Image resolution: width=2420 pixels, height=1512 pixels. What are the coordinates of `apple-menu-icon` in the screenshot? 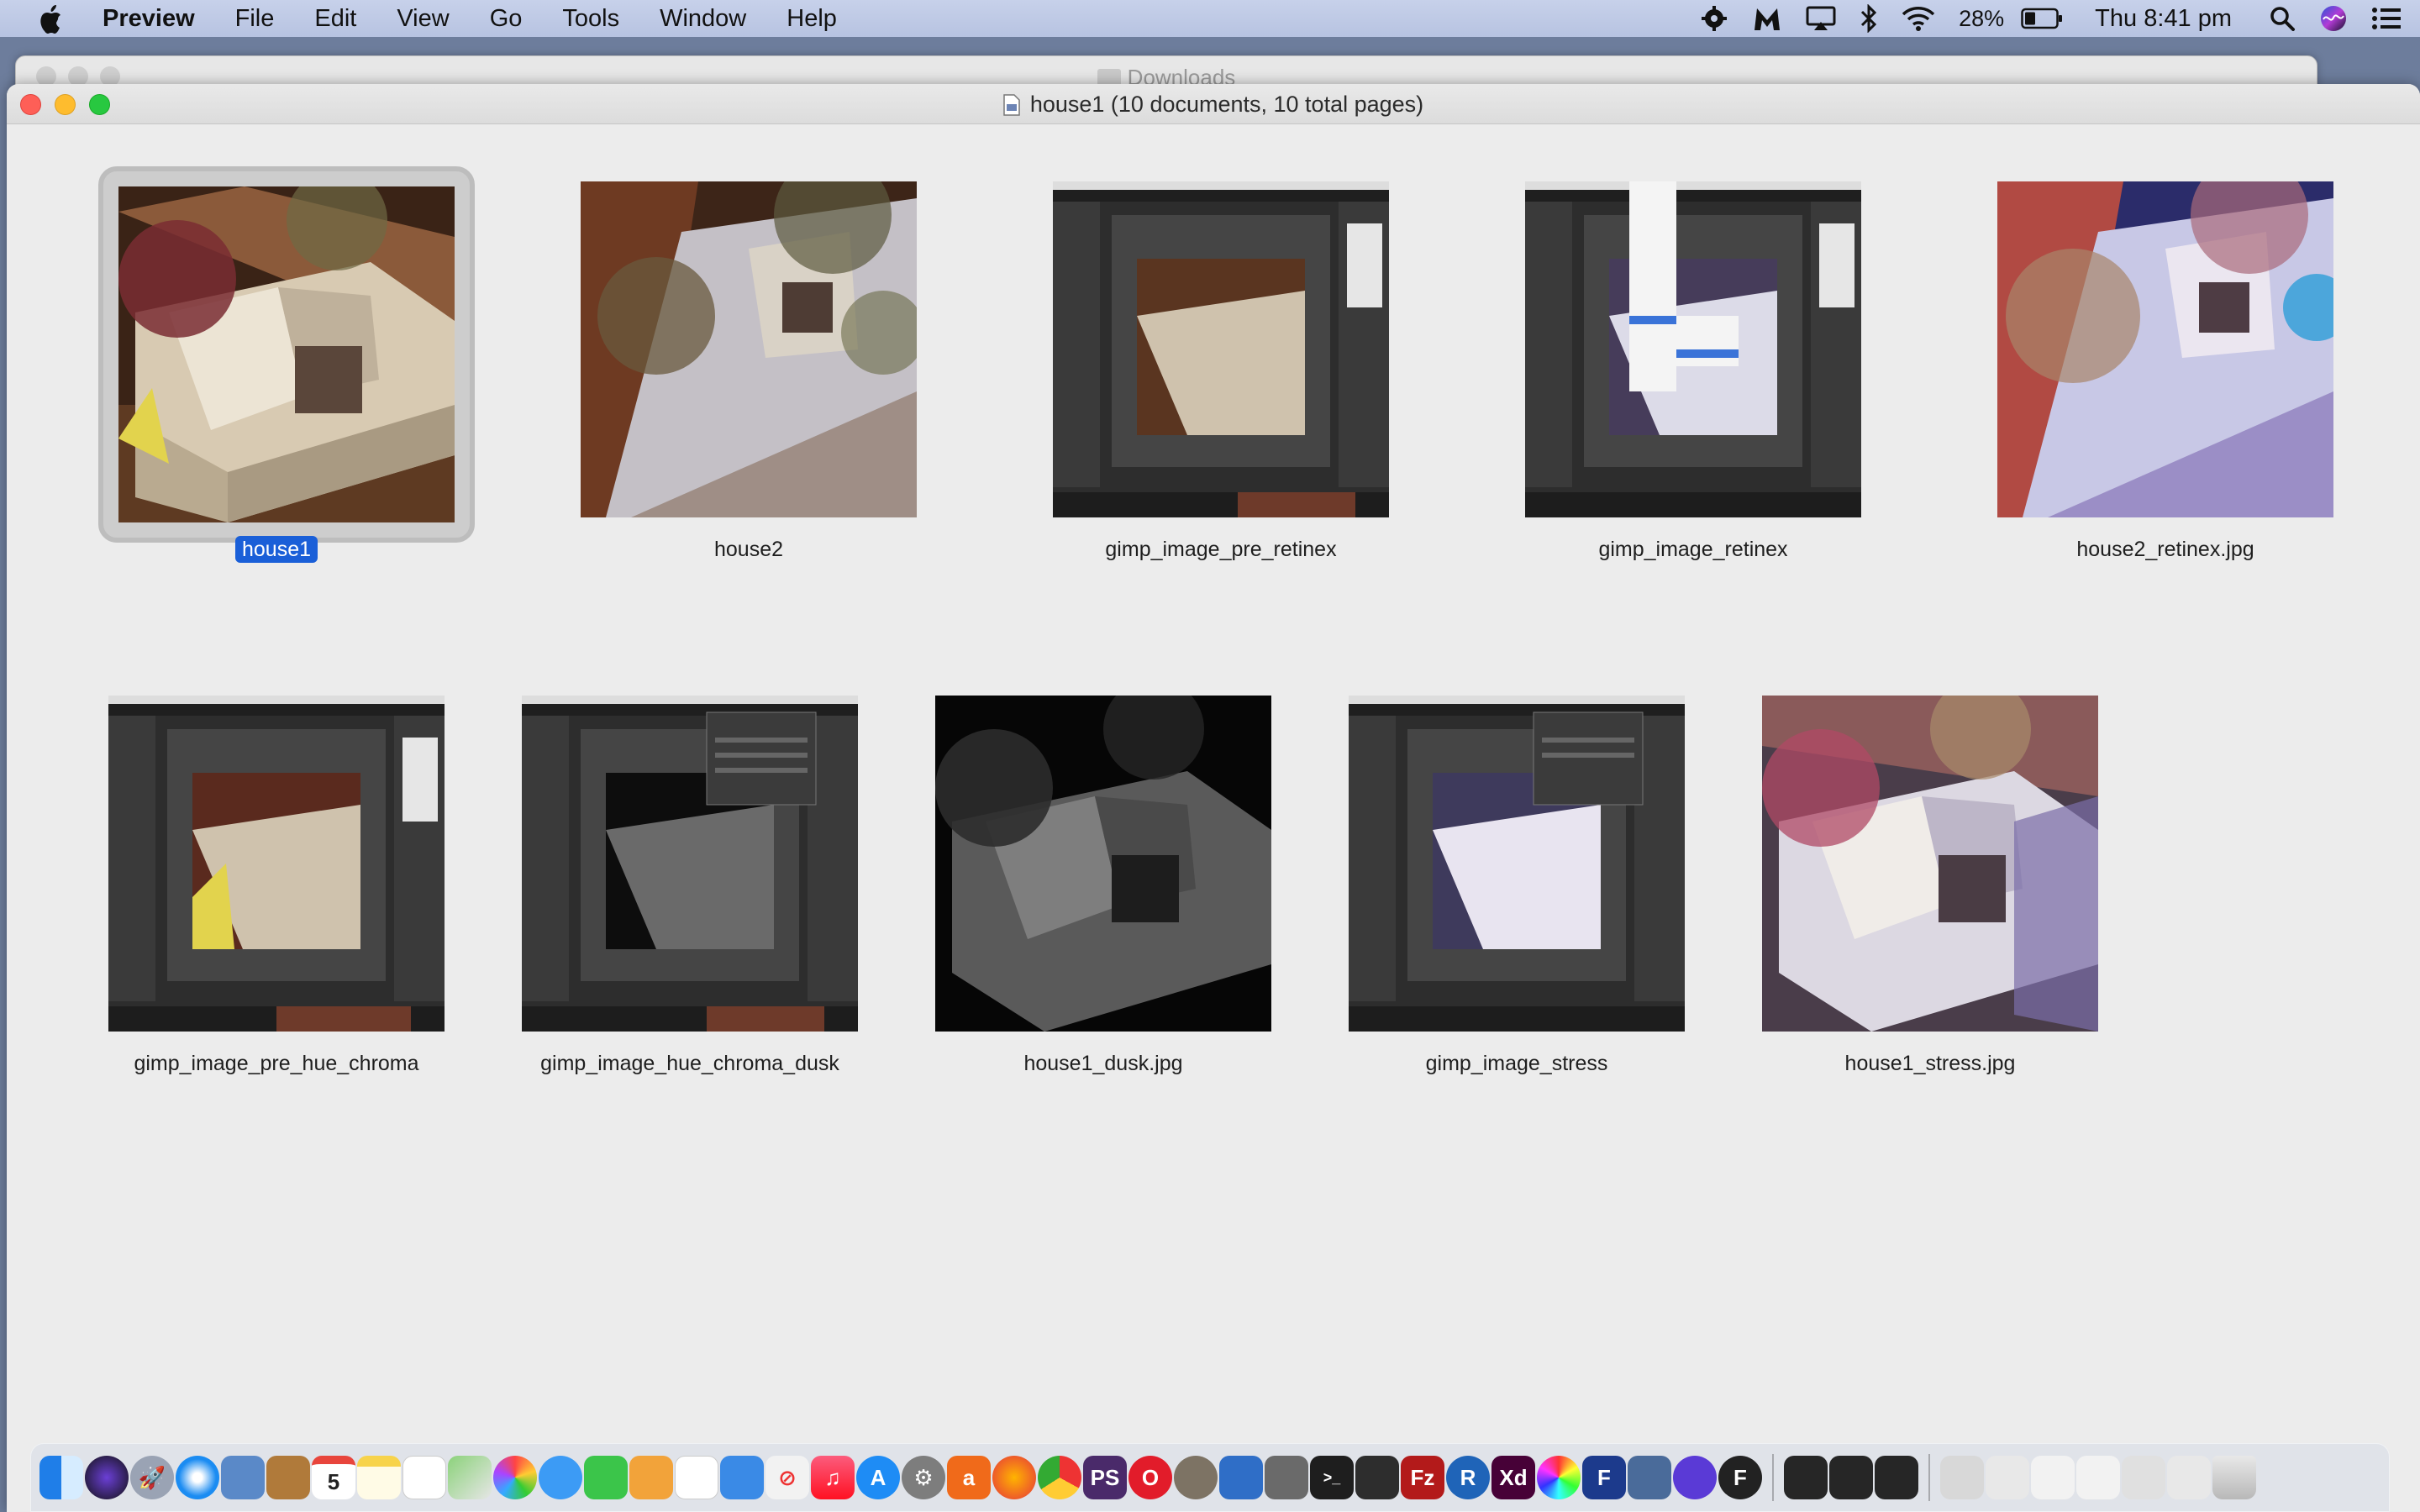 It's located at (51, 18).